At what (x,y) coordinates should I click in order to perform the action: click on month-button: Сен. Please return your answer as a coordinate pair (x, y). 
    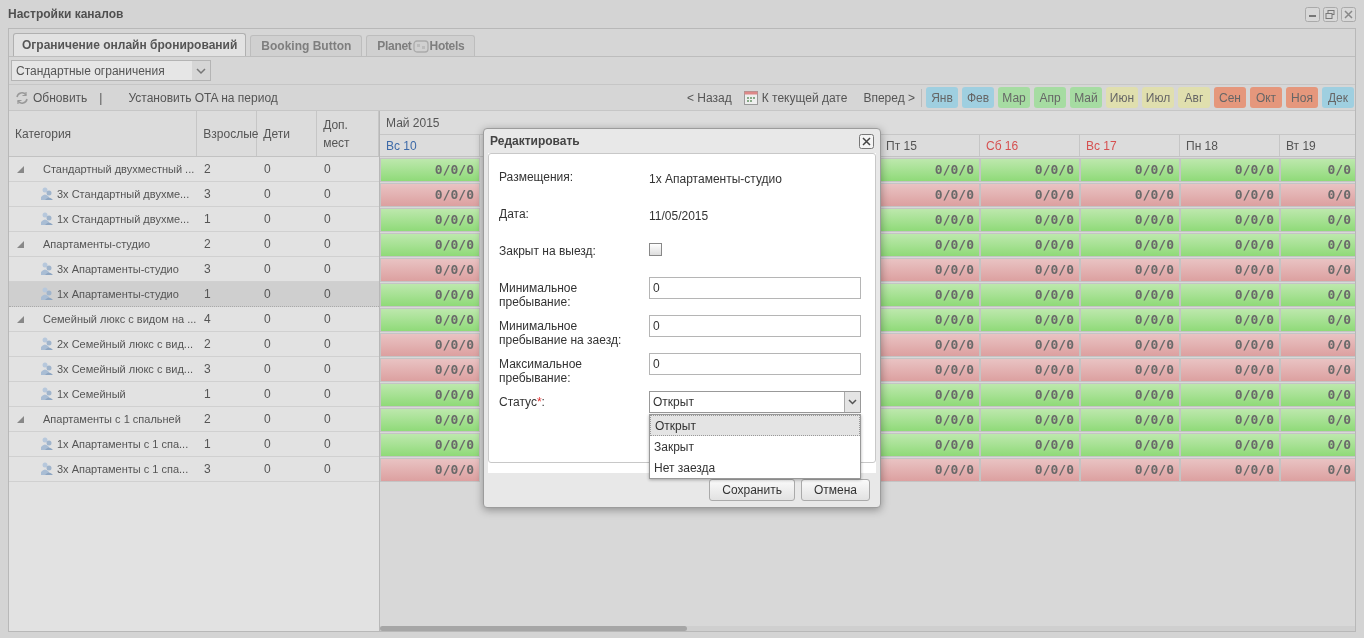
    Looking at the image, I should click on (1230, 97).